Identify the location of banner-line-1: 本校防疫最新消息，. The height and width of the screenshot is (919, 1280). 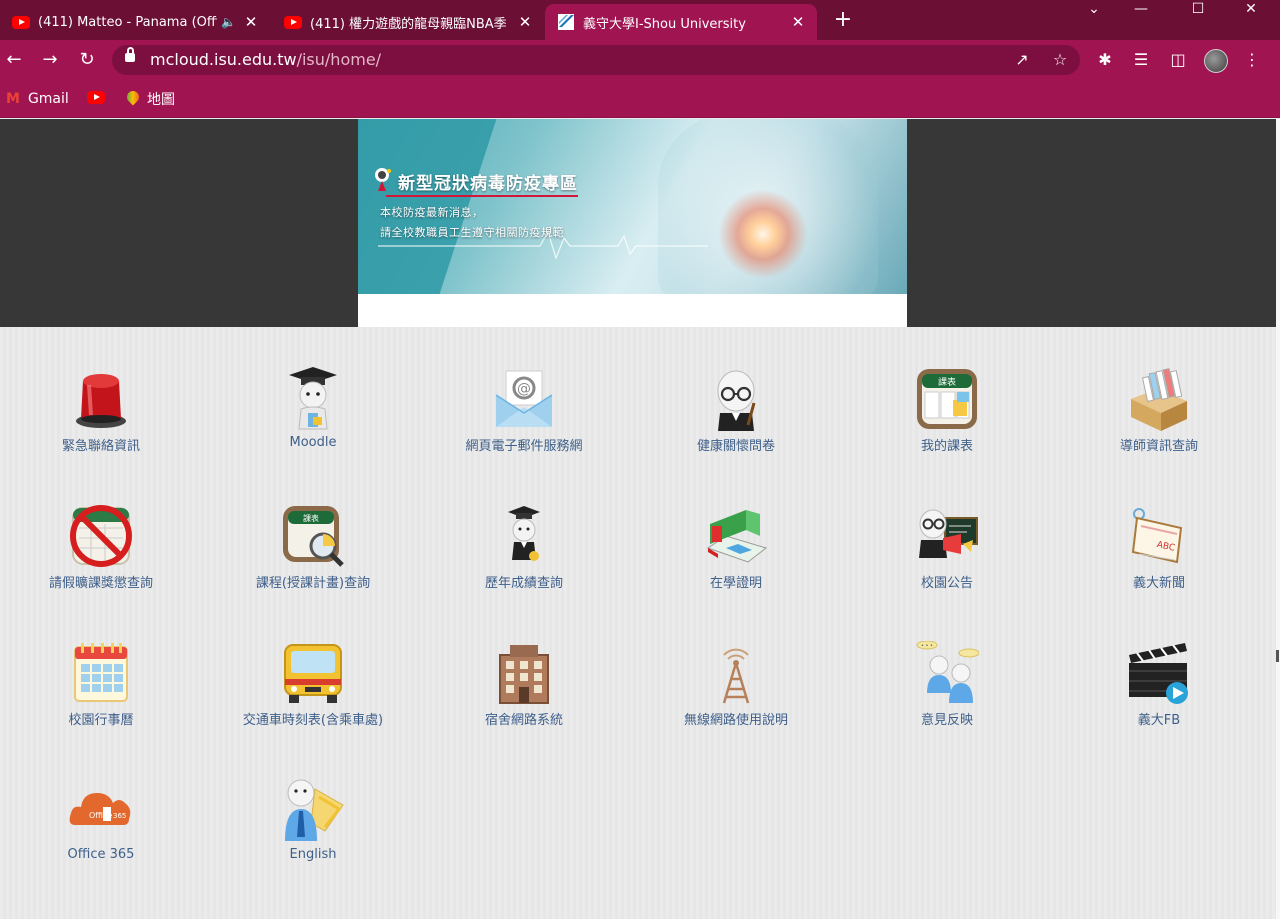
(432, 212).